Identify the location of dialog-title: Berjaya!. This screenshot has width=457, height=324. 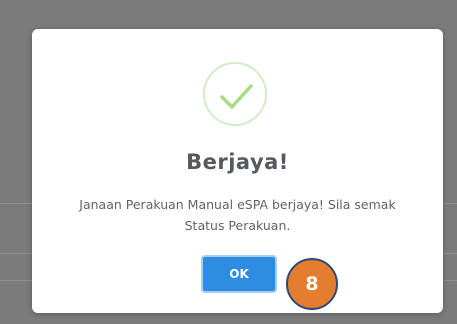
(237, 162).